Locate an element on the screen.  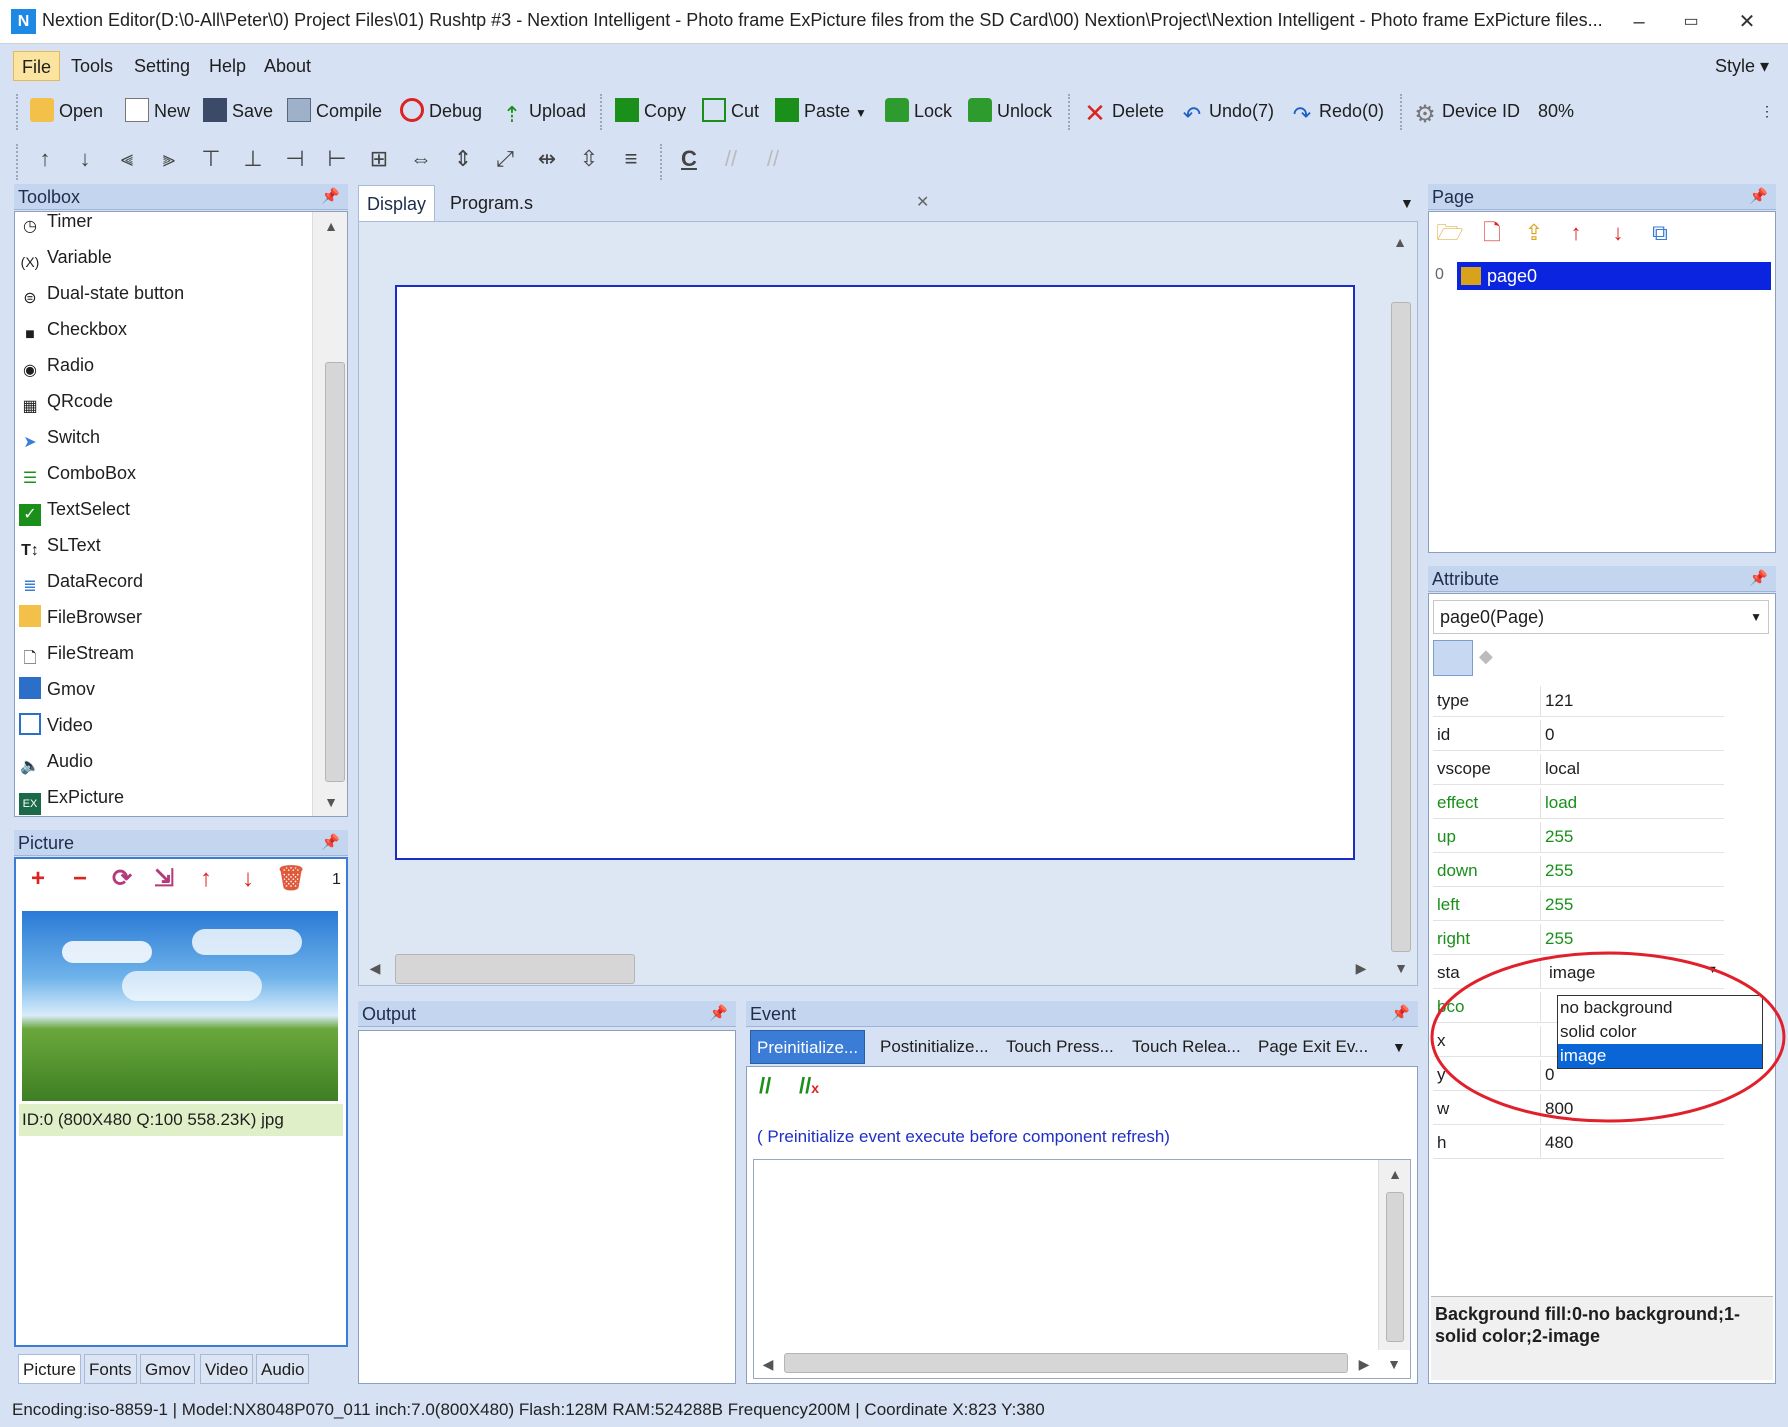
spacing-equal-icon: ≡ is located at coordinates (631, 159).